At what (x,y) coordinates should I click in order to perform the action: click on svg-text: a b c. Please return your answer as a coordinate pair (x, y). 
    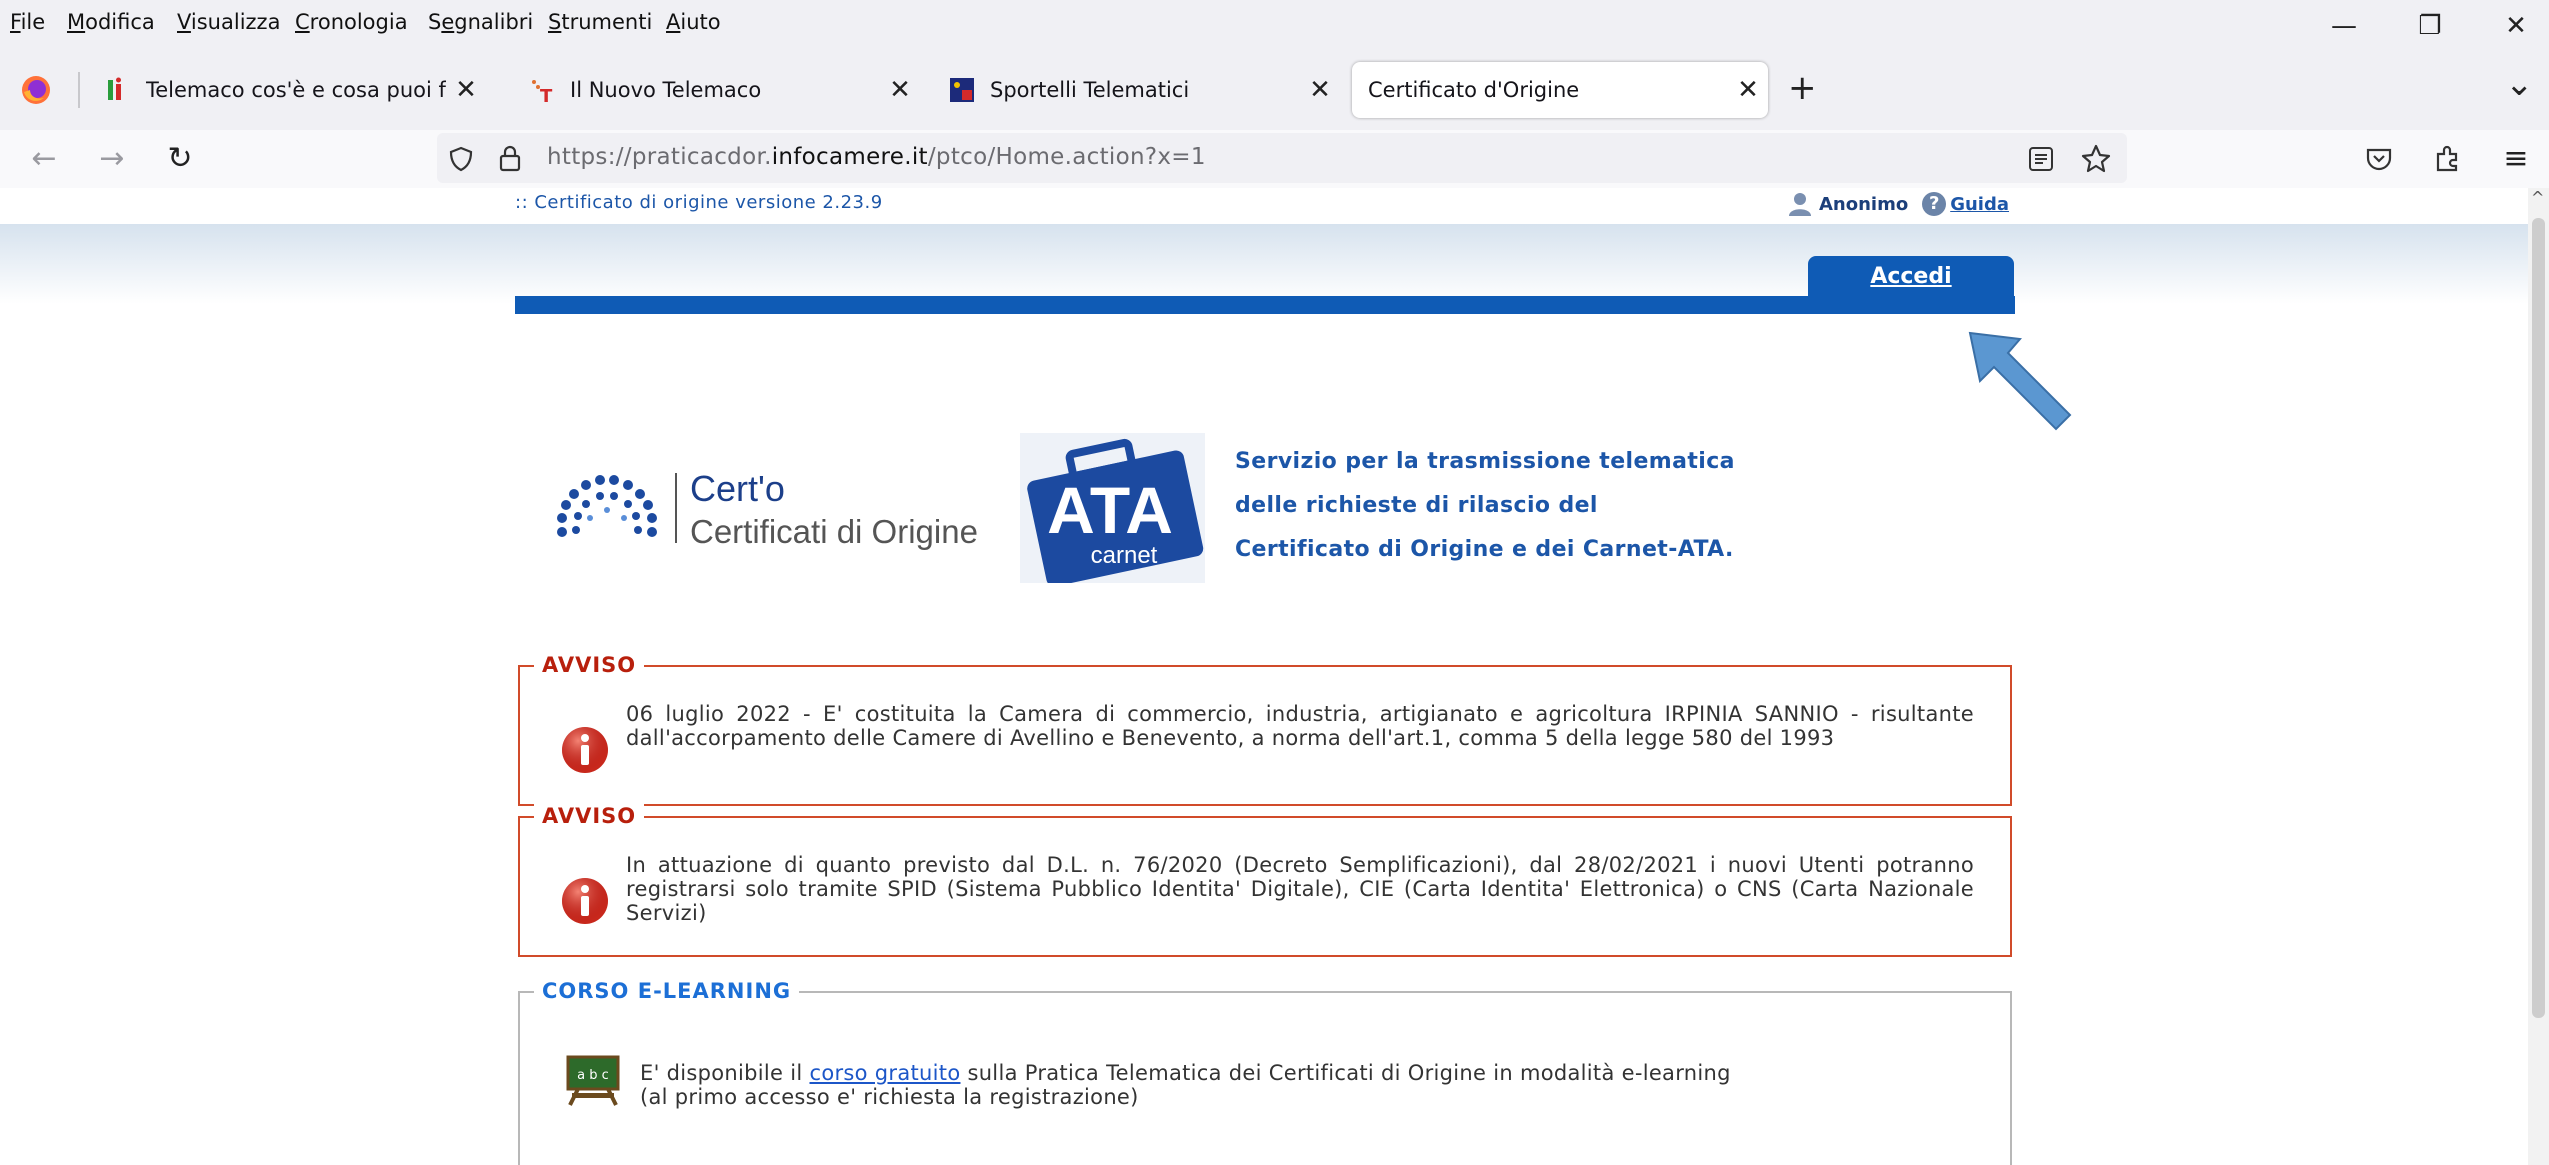
    Looking at the image, I should click on (593, 1075).